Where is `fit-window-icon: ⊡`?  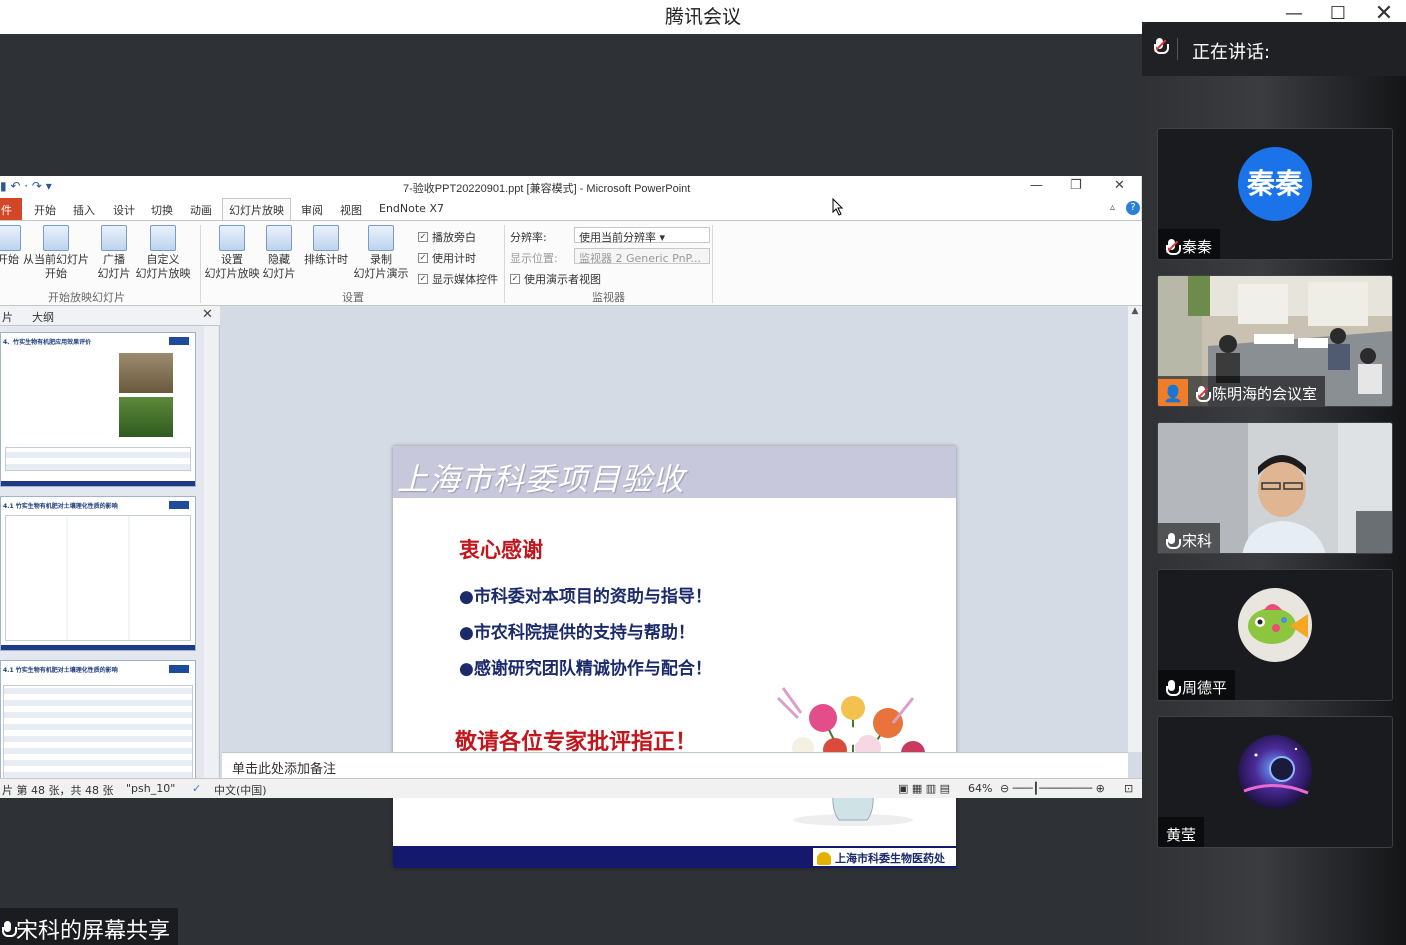
fit-window-icon: ⊡ is located at coordinates (1128, 788).